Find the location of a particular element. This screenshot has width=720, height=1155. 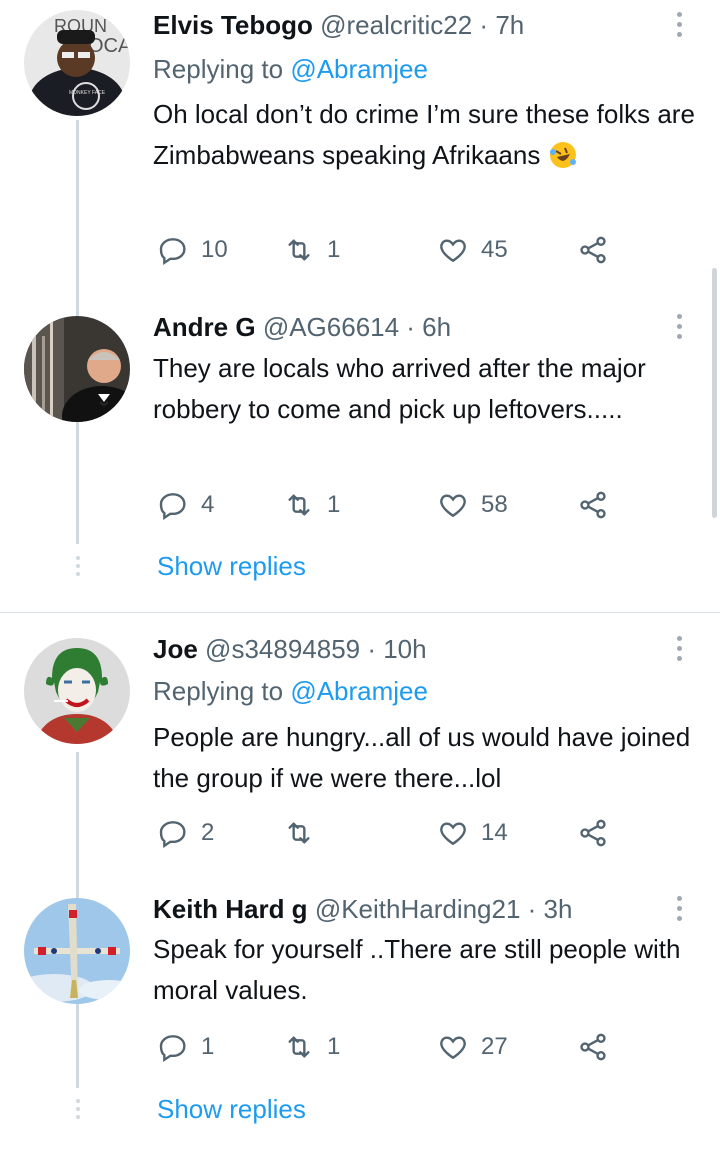

tweet-header: Andre G @AG66614 · 6h is located at coordinates (302, 327).